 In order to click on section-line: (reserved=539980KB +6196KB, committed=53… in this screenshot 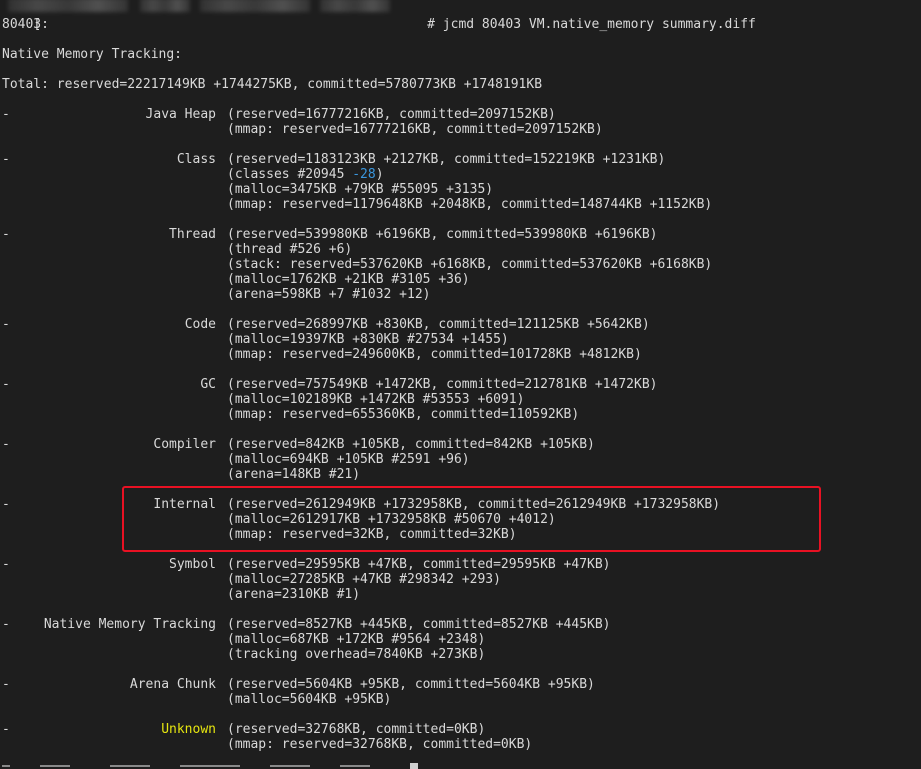, I will do `click(442, 234)`.